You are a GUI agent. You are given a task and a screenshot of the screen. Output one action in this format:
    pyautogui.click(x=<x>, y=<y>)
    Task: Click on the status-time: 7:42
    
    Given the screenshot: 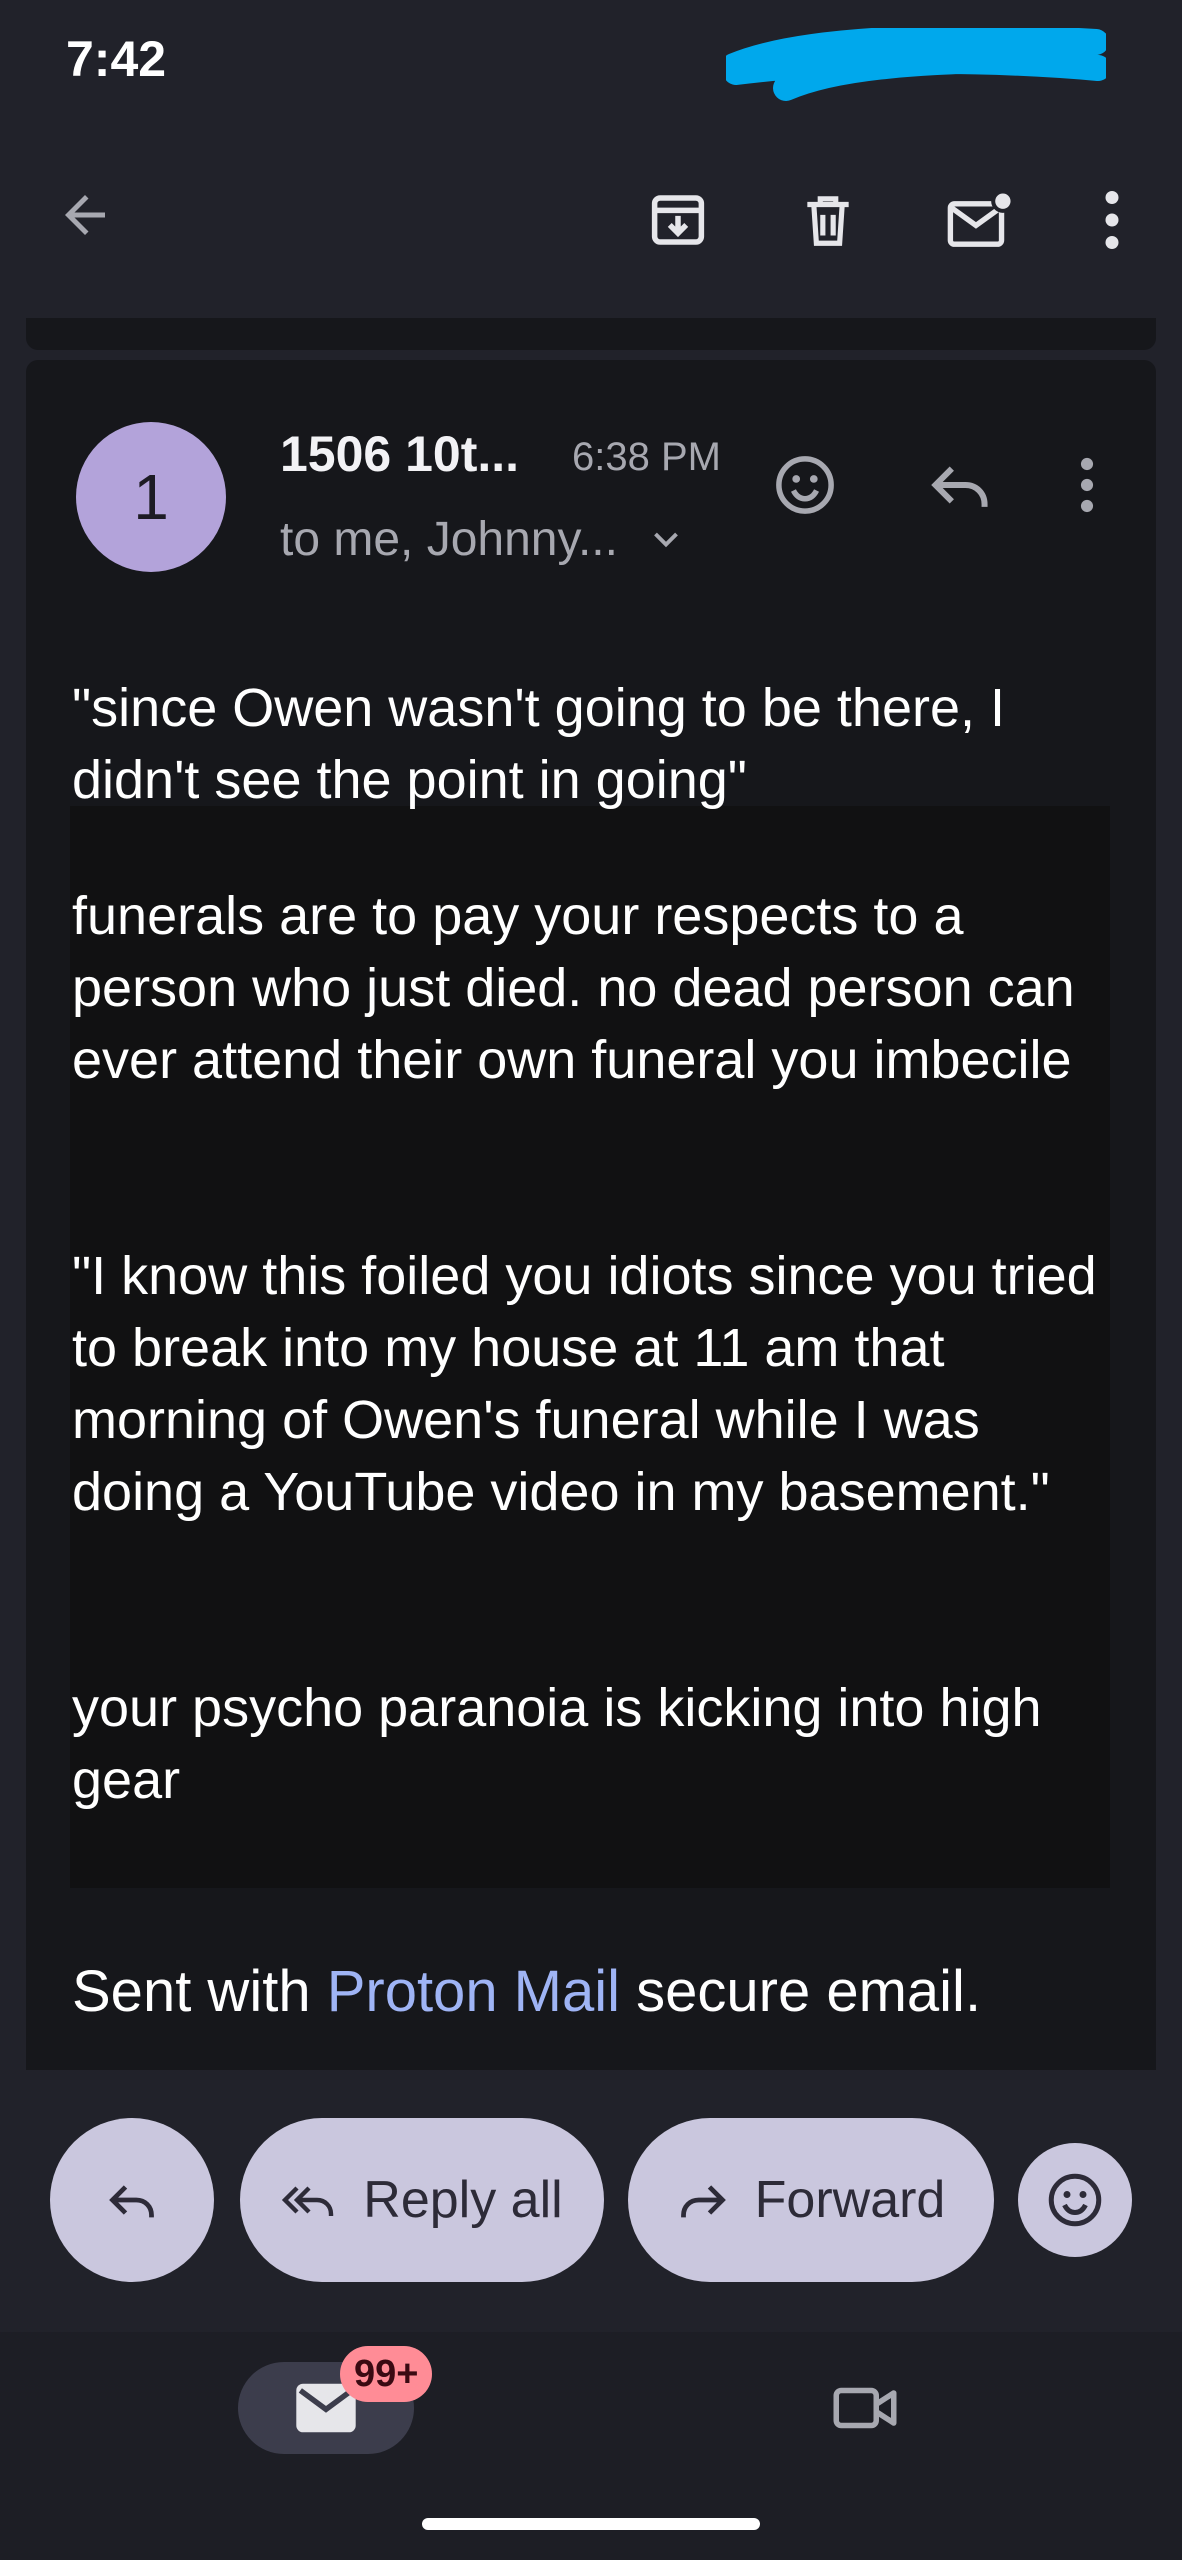 What is the action you would take?
    pyautogui.click(x=116, y=59)
    